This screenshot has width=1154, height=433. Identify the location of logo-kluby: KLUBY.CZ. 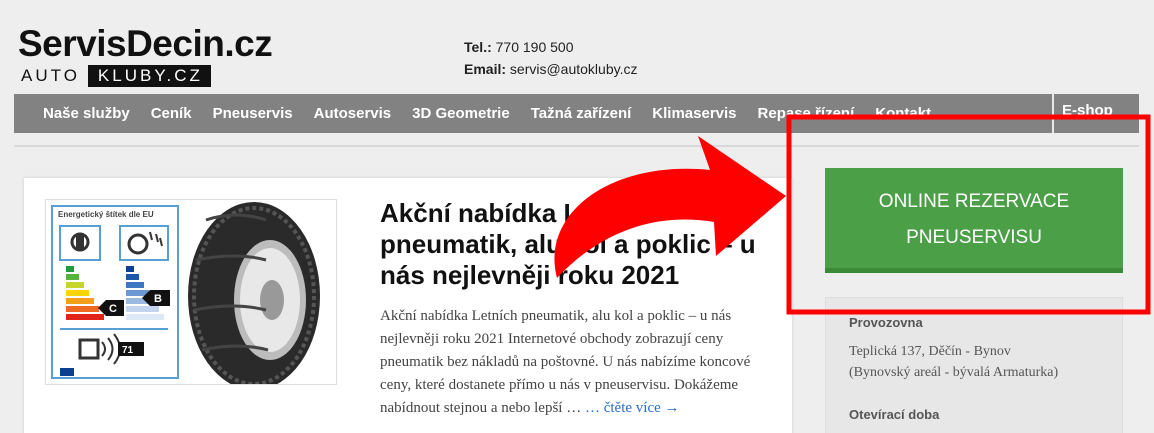
(149, 76).